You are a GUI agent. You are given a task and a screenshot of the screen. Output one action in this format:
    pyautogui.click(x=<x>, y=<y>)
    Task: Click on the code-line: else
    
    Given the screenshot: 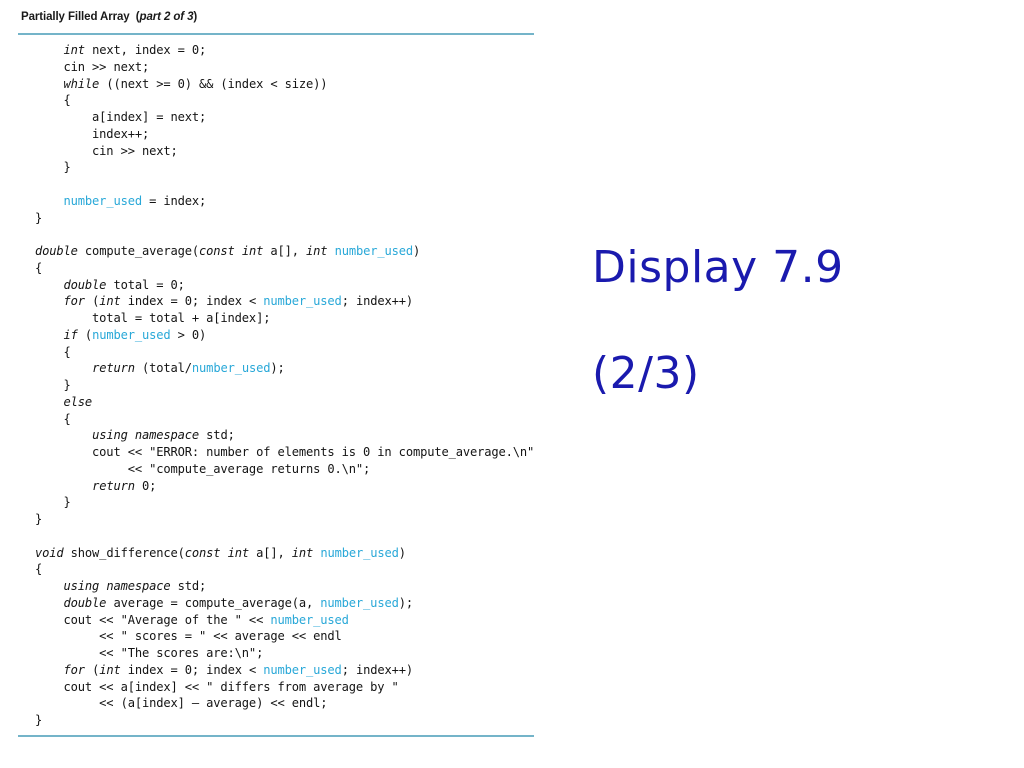 What is the action you would take?
    pyautogui.click(x=284, y=402)
    